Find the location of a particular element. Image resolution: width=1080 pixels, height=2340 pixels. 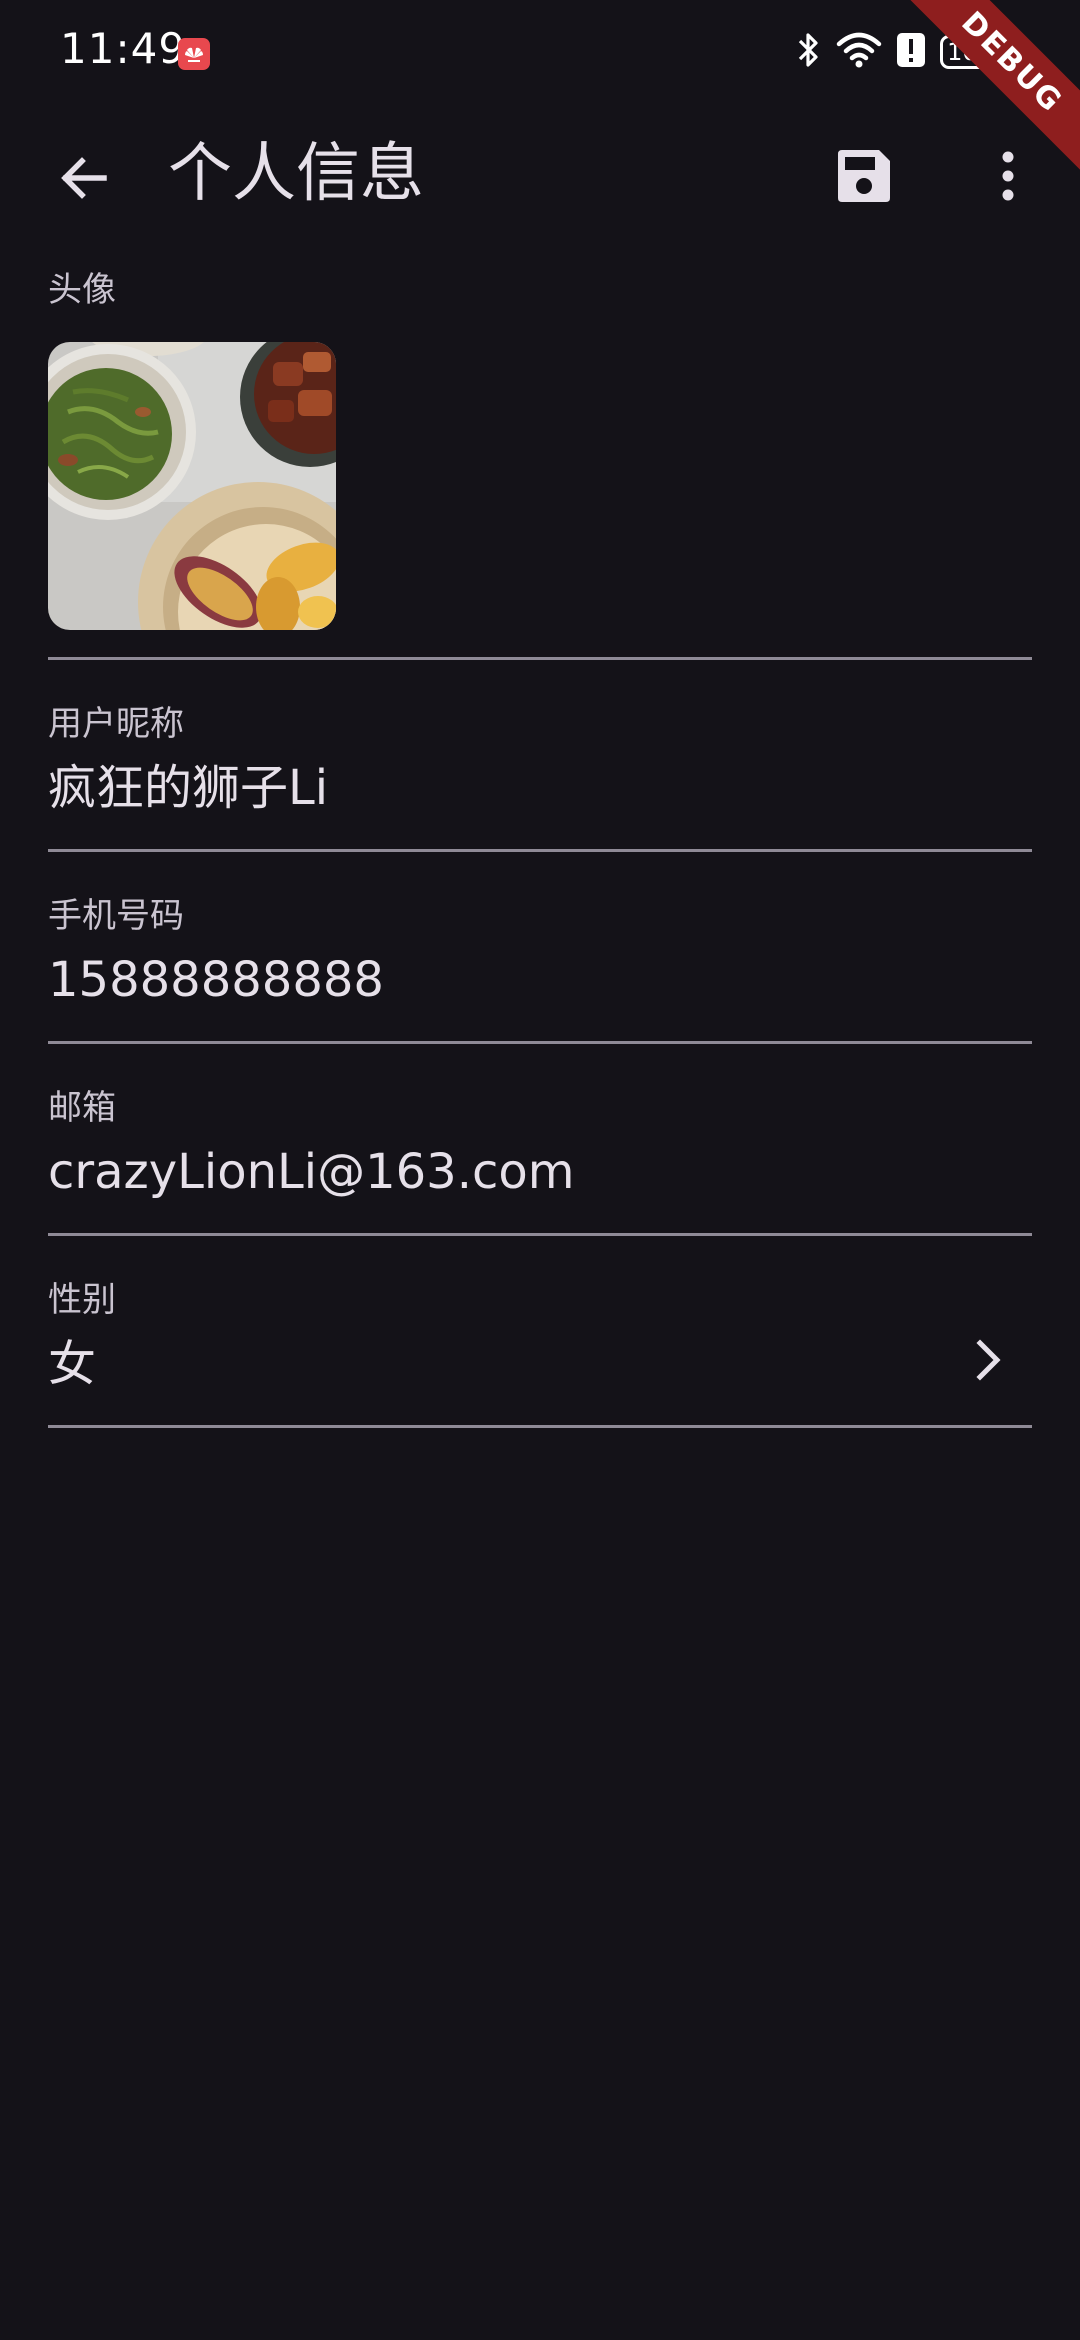

gender-label: 性别 is located at coordinates (82, 1300).